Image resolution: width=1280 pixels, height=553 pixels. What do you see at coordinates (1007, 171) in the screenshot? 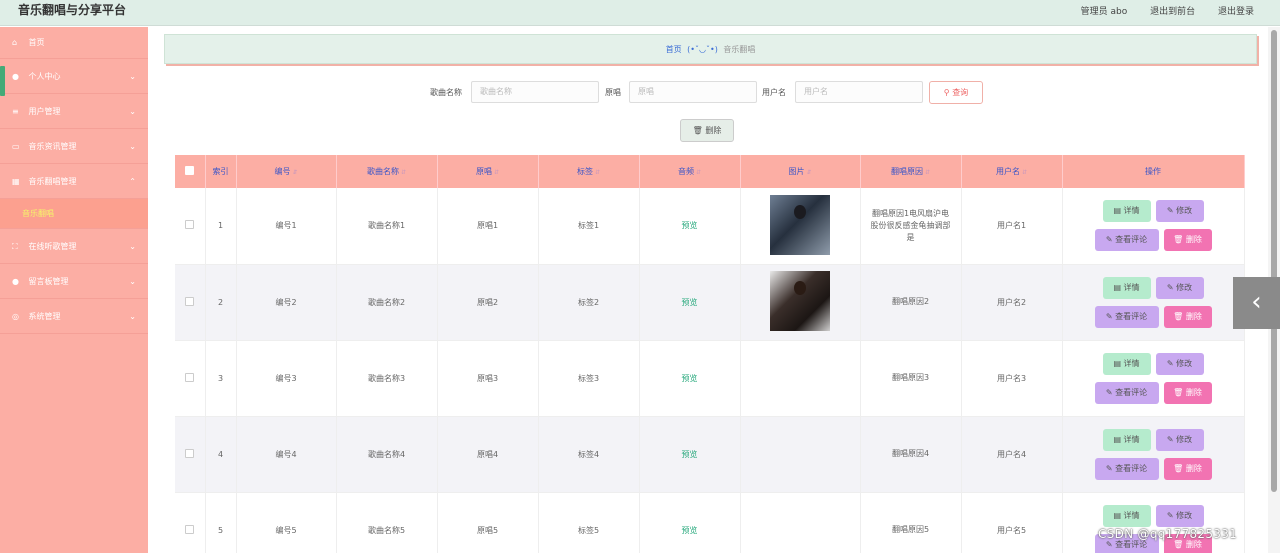
I see `header-username-label: 用户名` at bounding box center [1007, 171].